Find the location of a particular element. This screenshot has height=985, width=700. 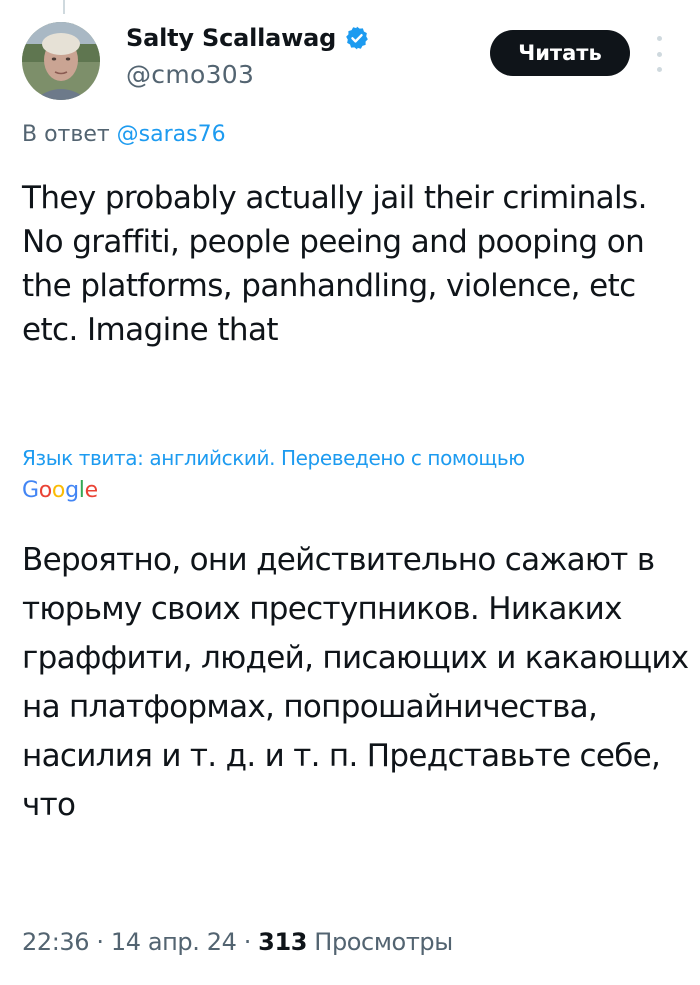

follow-button: Читать is located at coordinates (560, 53).